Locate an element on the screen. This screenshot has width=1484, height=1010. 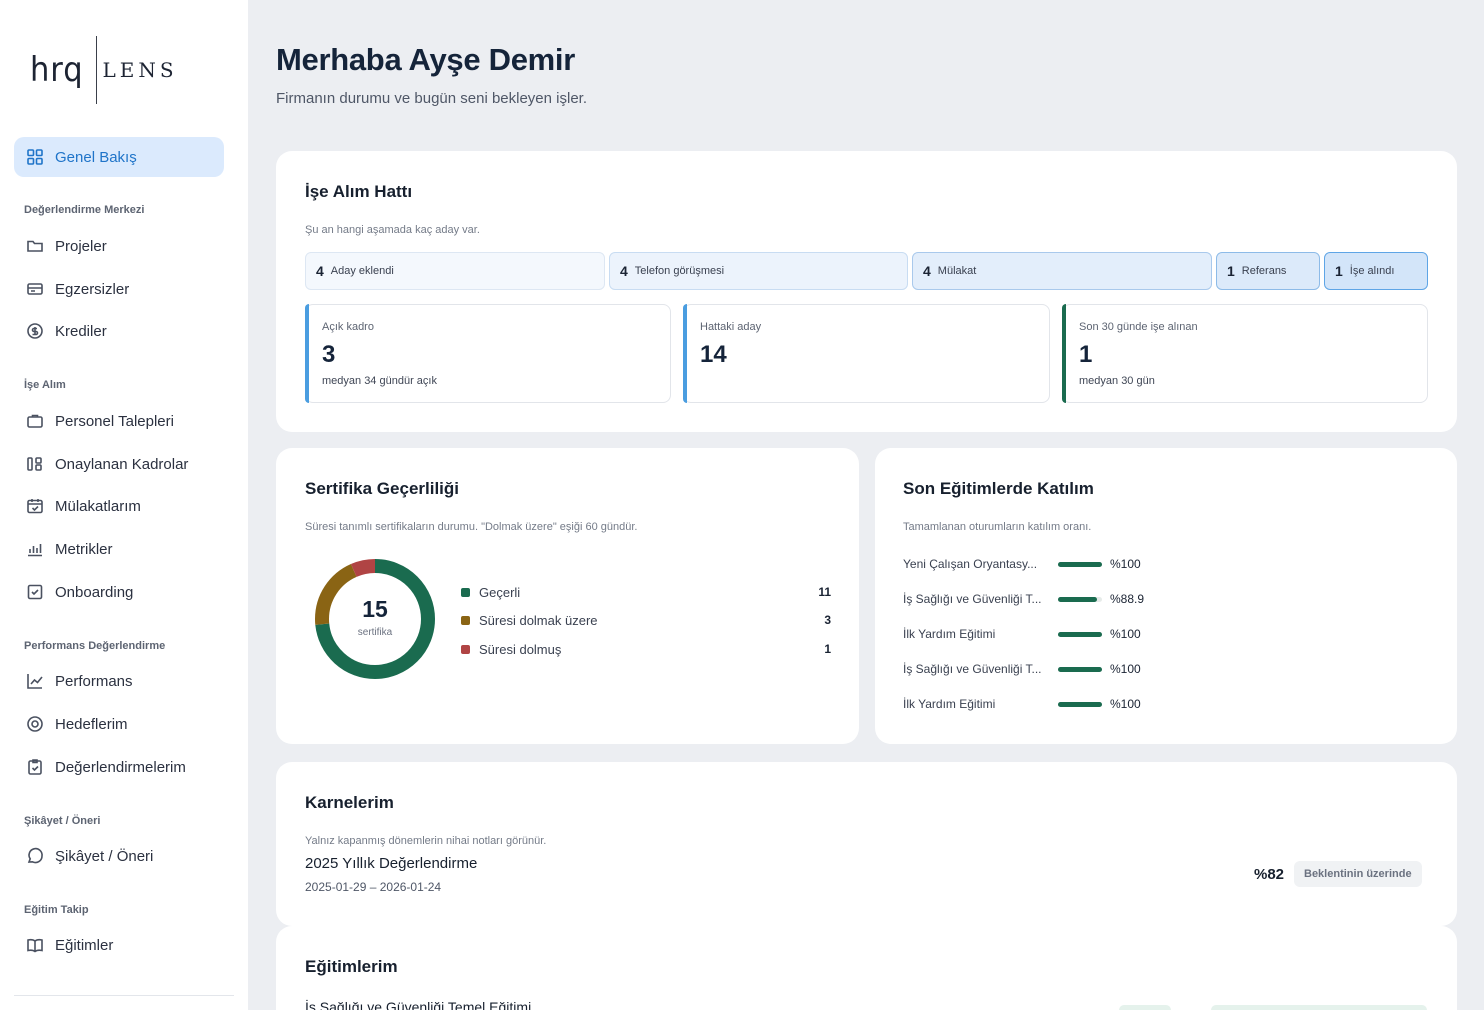
app-logo: hrq LENS is located at coordinates (104, 70).